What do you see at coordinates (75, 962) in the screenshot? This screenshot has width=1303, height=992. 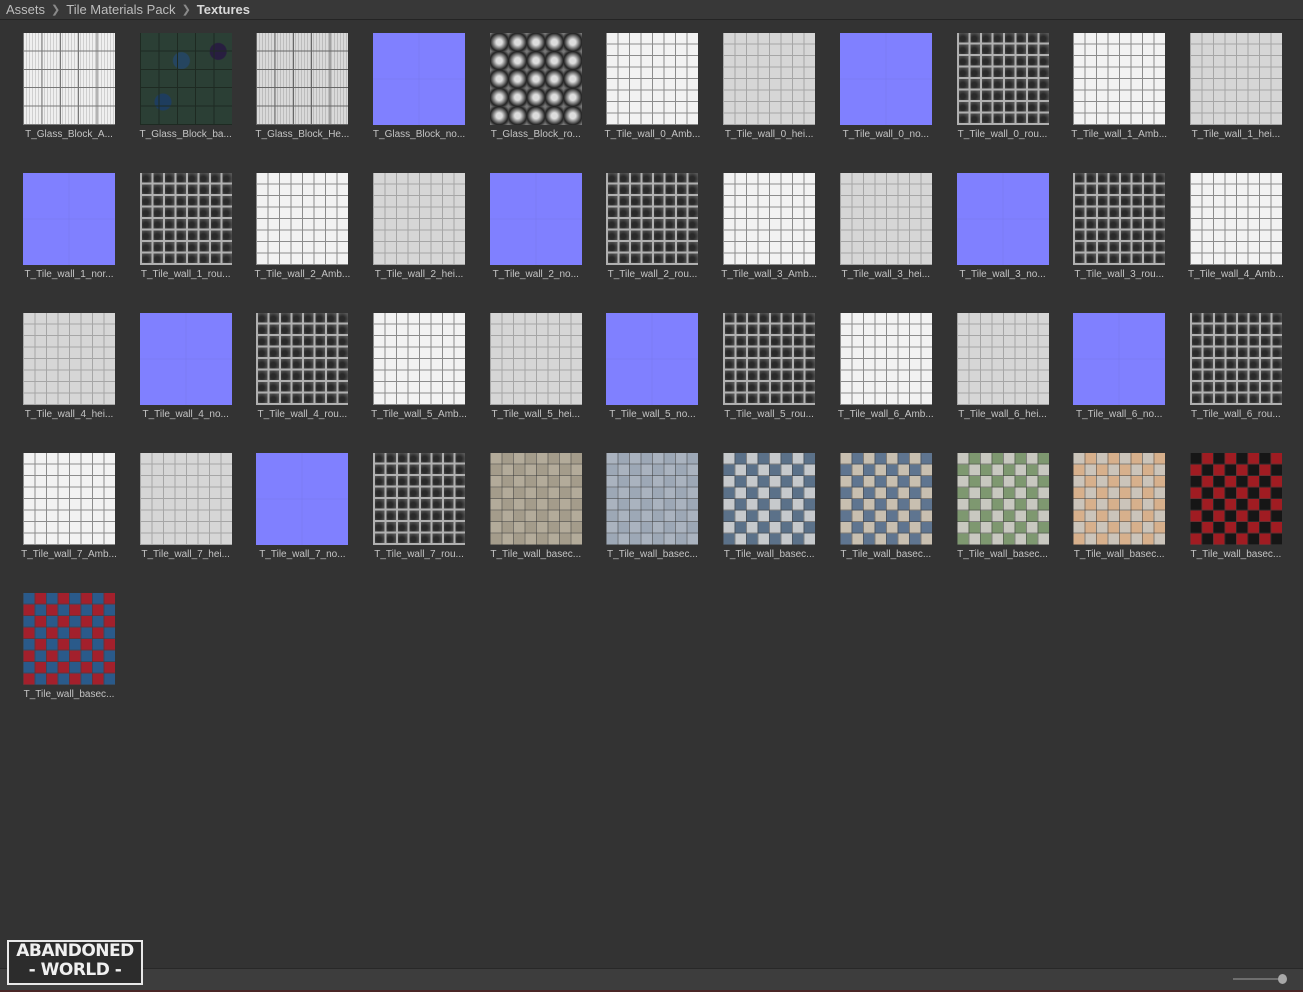 I see `abandoned-world-logo: ABANDONED - WORLD -` at bounding box center [75, 962].